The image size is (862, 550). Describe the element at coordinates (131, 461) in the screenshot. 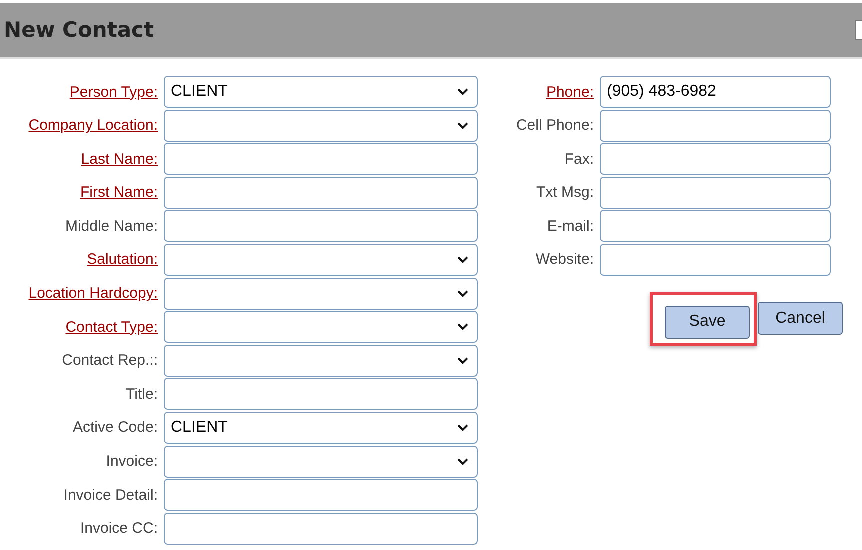

I see `field-label: Invoice:` at that location.